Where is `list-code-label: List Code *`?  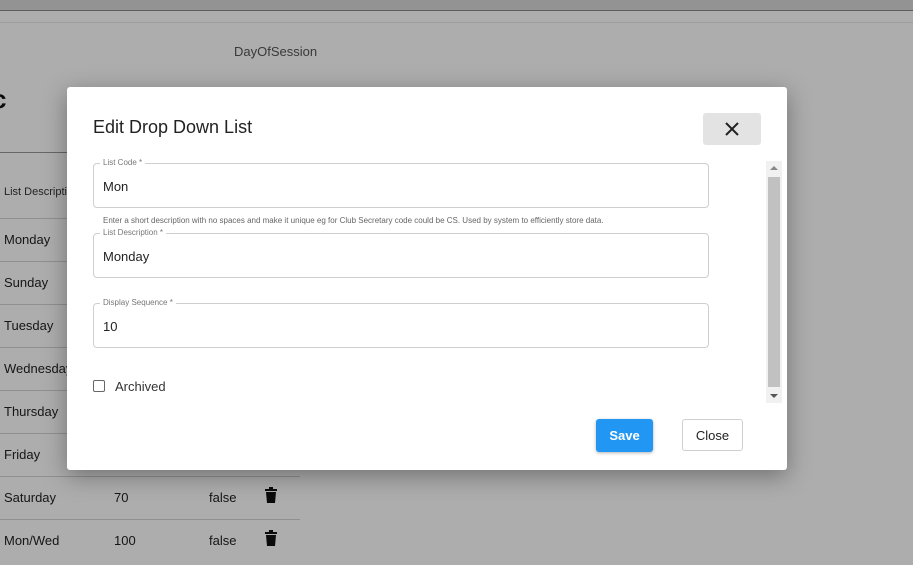
list-code-label: List Code * is located at coordinates (123, 163).